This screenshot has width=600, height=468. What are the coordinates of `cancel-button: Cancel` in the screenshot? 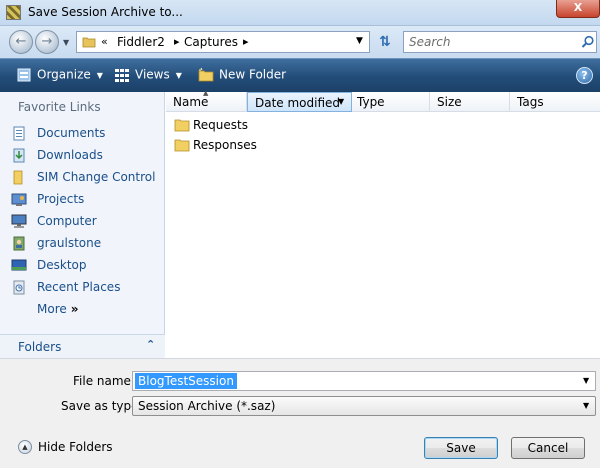 It's located at (548, 448).